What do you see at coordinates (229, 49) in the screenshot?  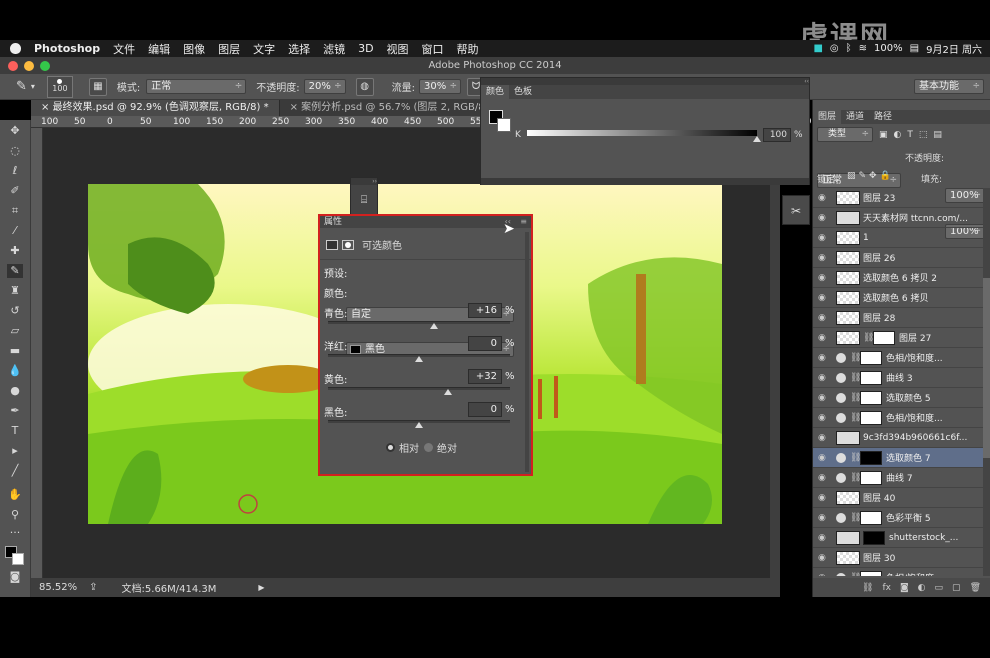 I see `menu-layer: 图层` at bounding box center [229, 49].